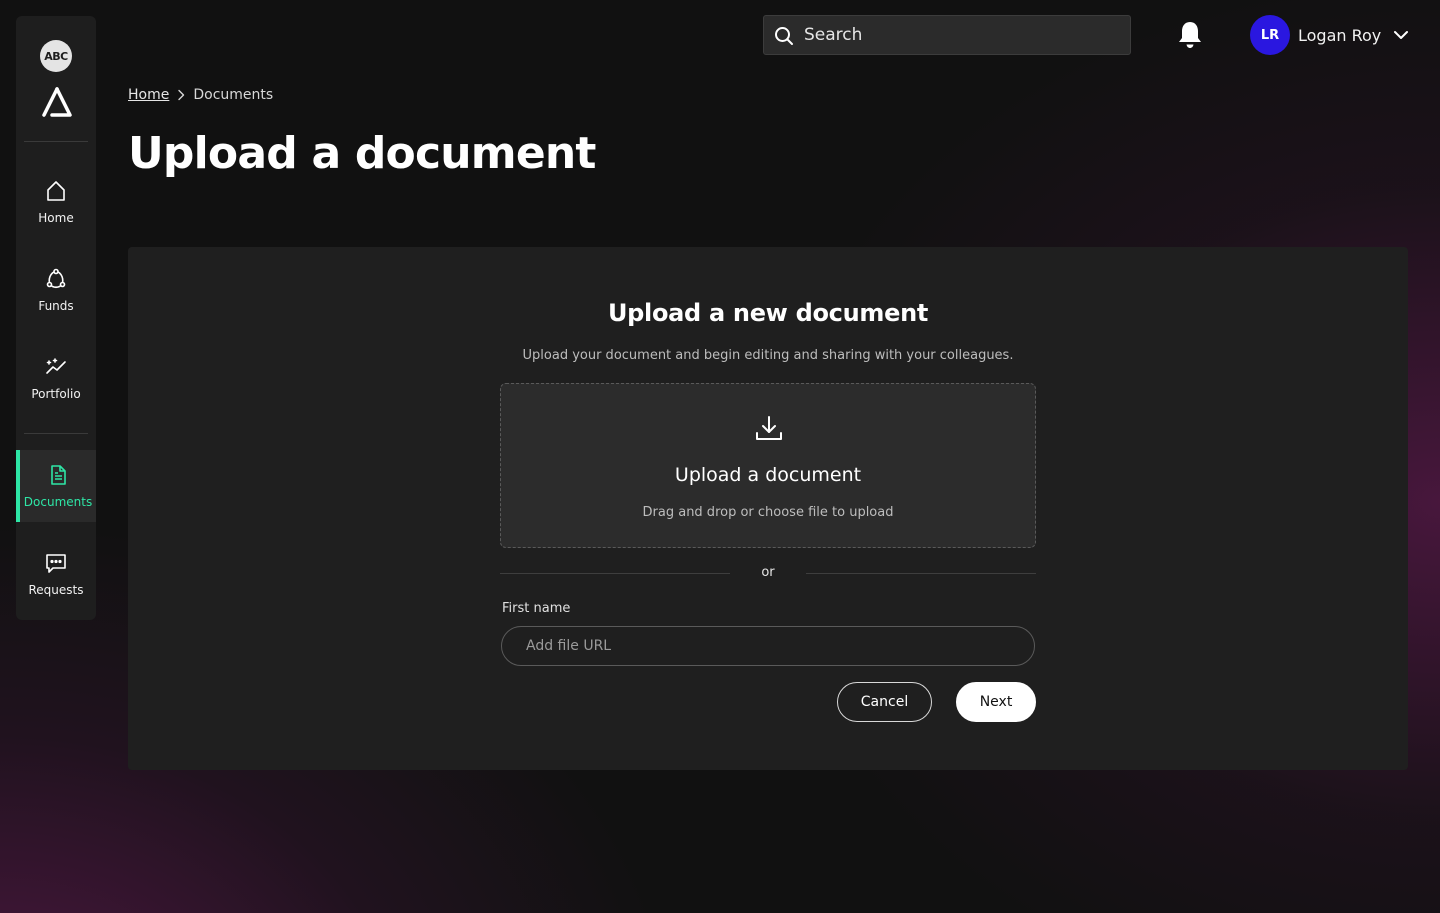  What do you see at coordinates (56, 56) in the screenshot?
I see `org-avatar: ABC` at bounding box center [56, 56].